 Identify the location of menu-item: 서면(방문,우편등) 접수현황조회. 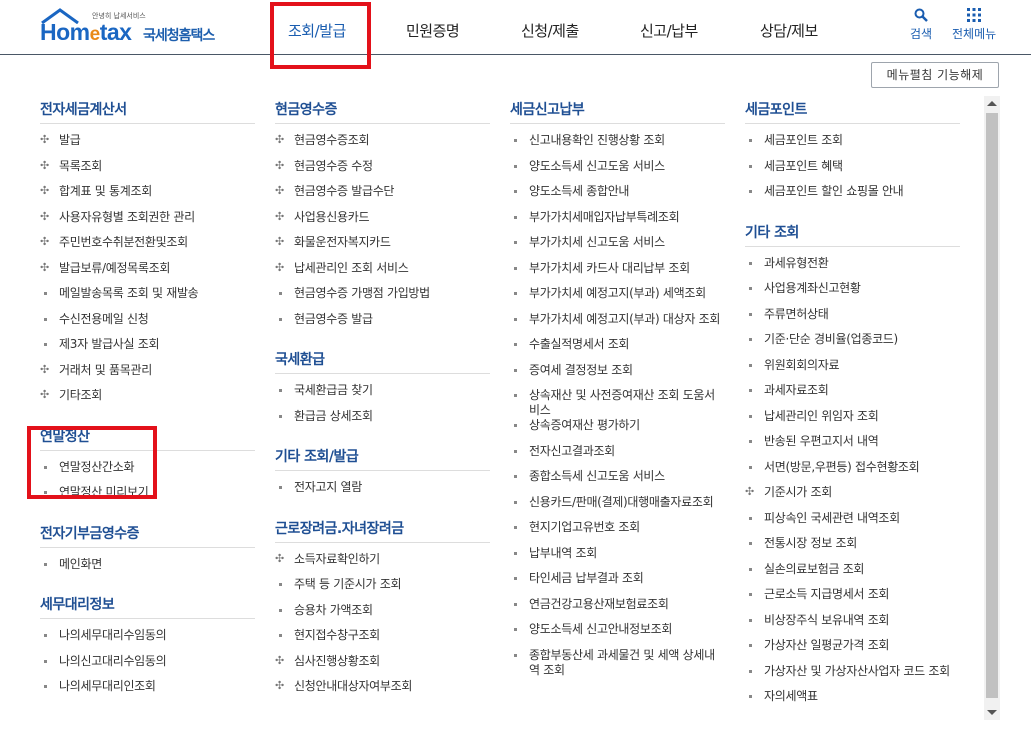
(852, 473).